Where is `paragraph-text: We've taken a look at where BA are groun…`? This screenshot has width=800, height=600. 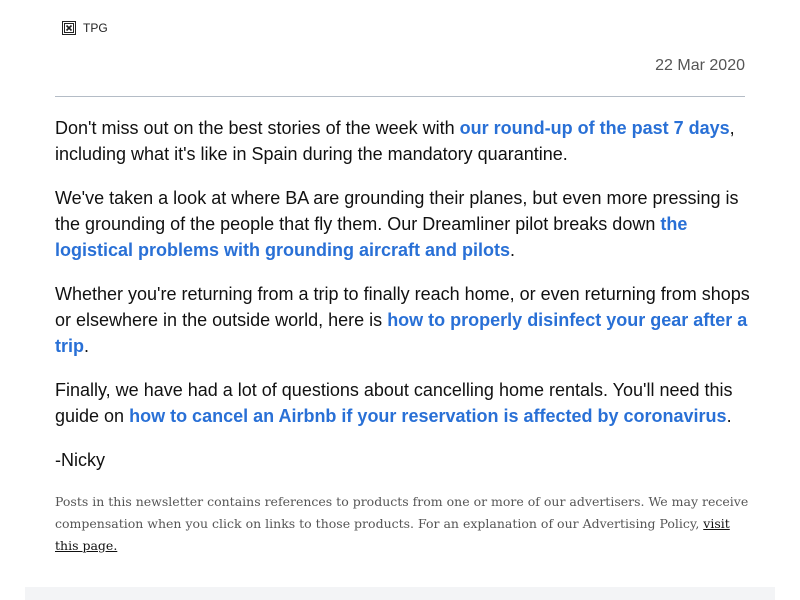
paragraph-text: We've taken a look at where BA are groun… is located at coordinates (397, 211).